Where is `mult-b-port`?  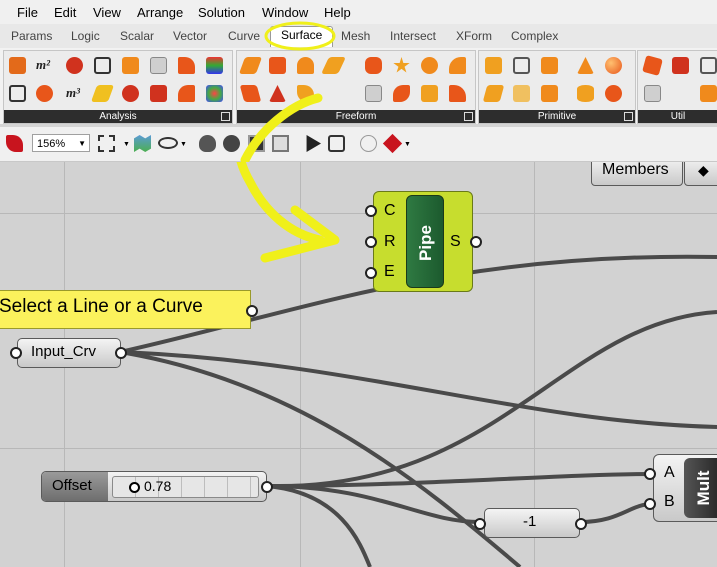 mult-b-port is located at coordinates (650, 504).